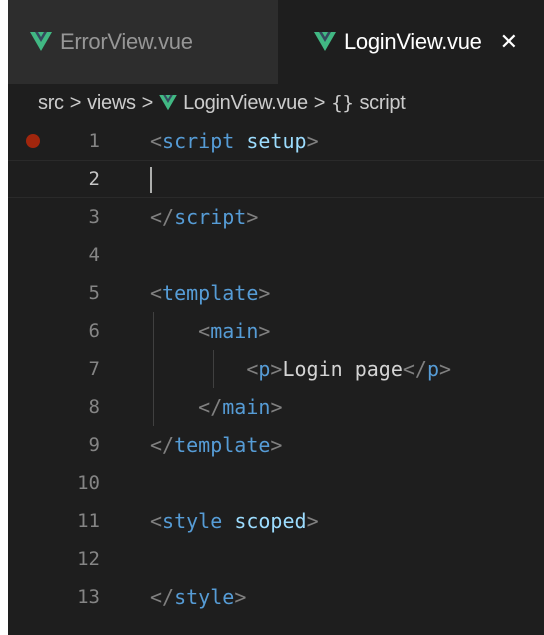  Describe the element at coordinates (88, 521) in the screenshot. I see `line-number: 11` at that location.